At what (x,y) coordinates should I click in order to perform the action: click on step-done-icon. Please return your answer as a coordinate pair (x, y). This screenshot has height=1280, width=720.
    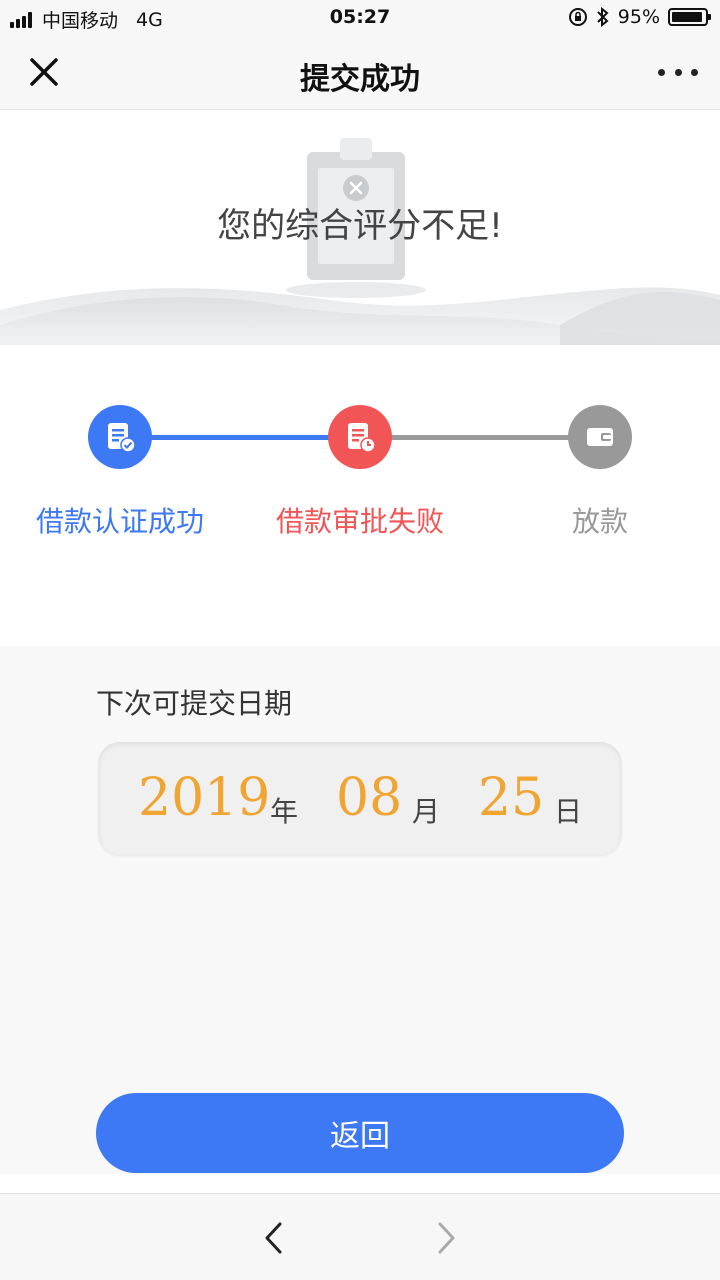
    Looking at the image, I should click on (120, 437).